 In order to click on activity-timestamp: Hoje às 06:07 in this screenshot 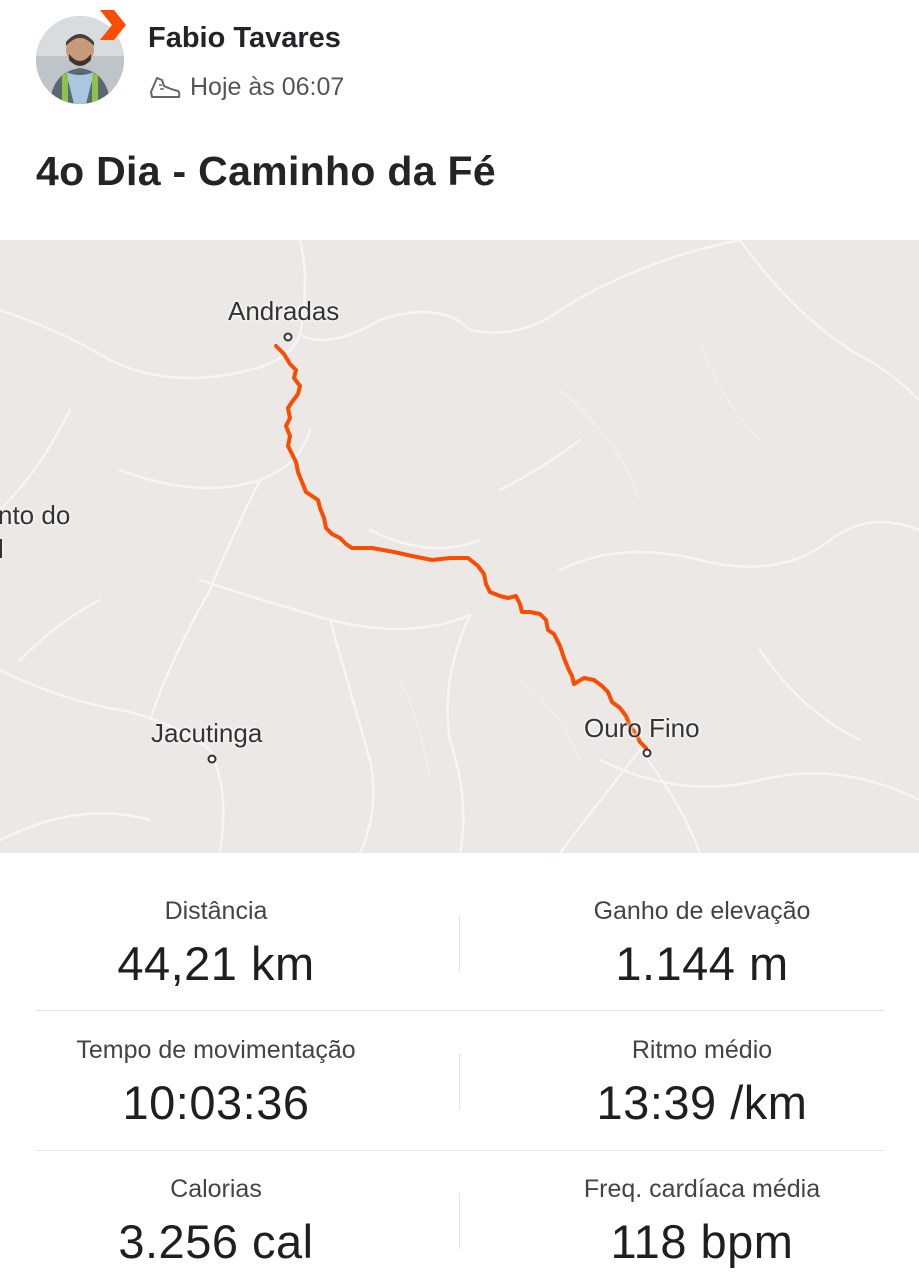, I will do `click(267, 86)`.